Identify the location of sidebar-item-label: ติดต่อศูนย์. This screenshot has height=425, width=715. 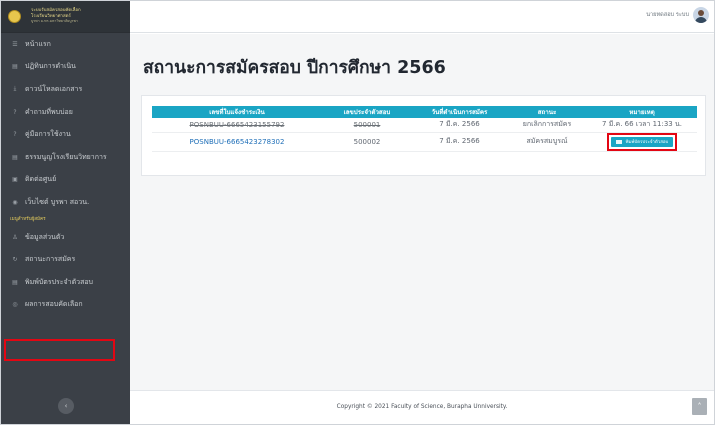
(41, 179).